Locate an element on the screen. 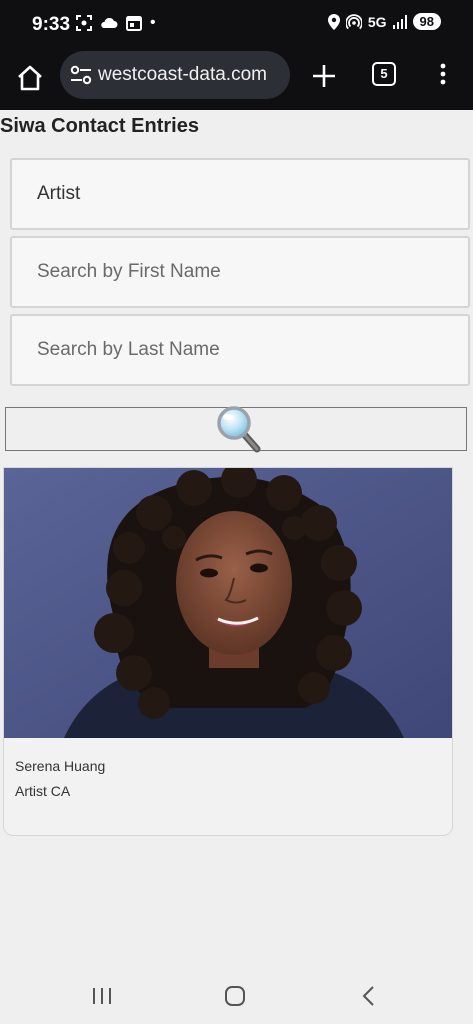 The width and height of the screenshot is (473, 1024). search-button is located at coordinates (236, 429).